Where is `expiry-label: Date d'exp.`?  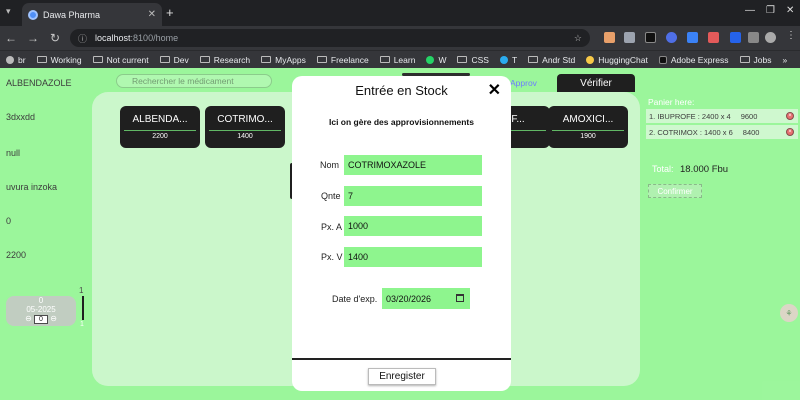 expiry-label: Date d'exp. is located at coordinates (355, 299).